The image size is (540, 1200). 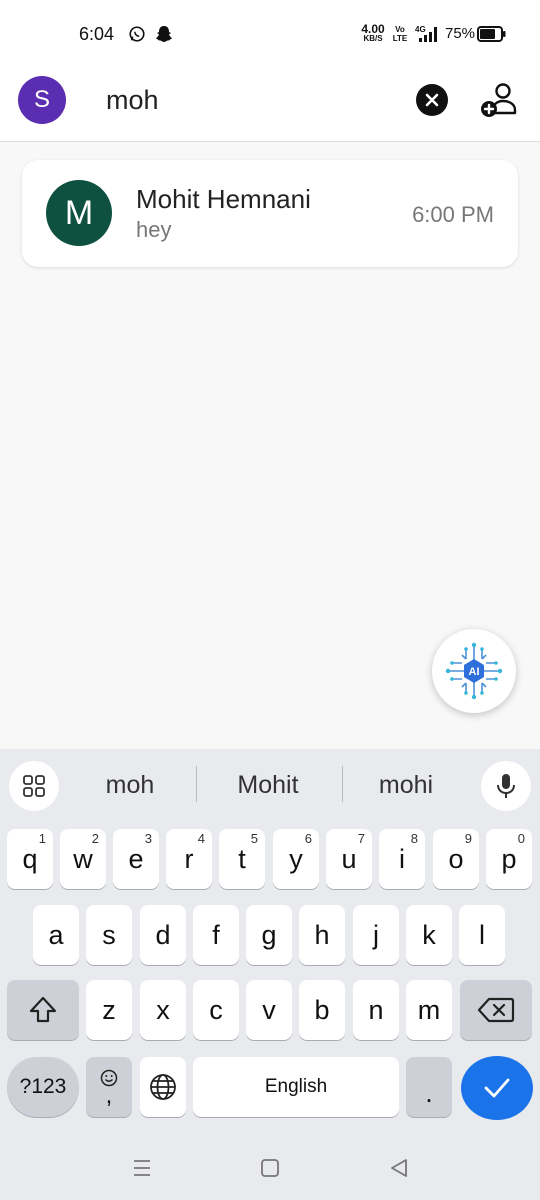 I want to click on key-label: u, so click(x=349, y=858).